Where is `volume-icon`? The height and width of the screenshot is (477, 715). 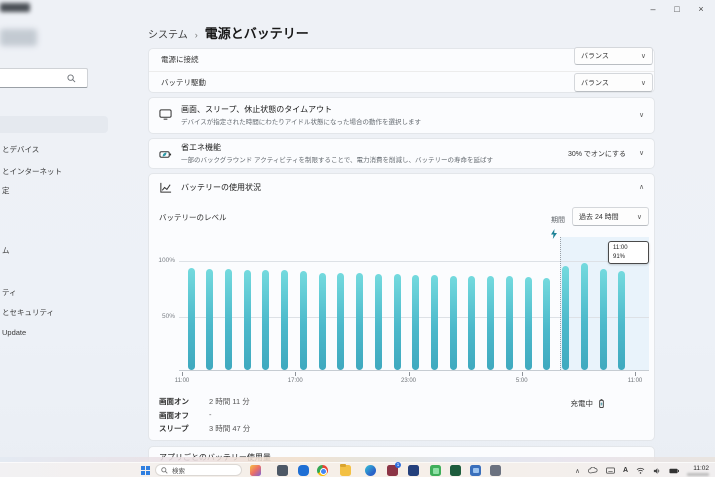
volume-icon is located at coordinates (657, 471).